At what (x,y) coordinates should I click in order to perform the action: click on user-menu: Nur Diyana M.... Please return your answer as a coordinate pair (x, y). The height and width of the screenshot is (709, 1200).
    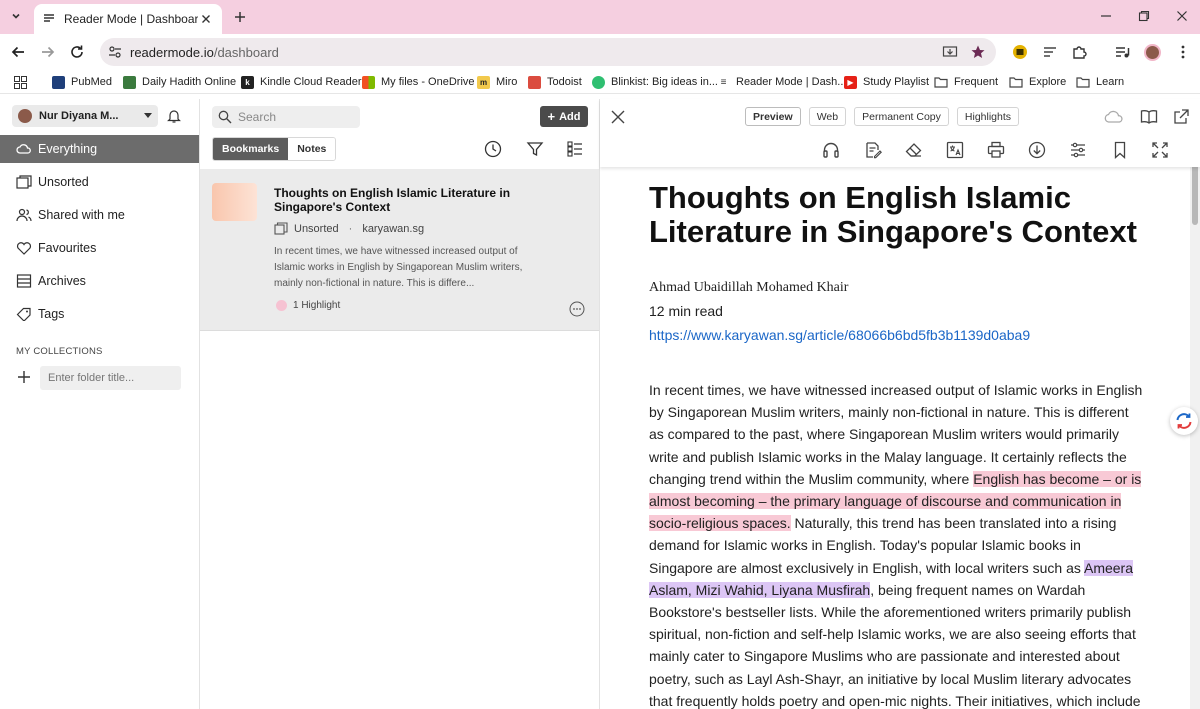
    Looking at the image, I should click on (85, 116).